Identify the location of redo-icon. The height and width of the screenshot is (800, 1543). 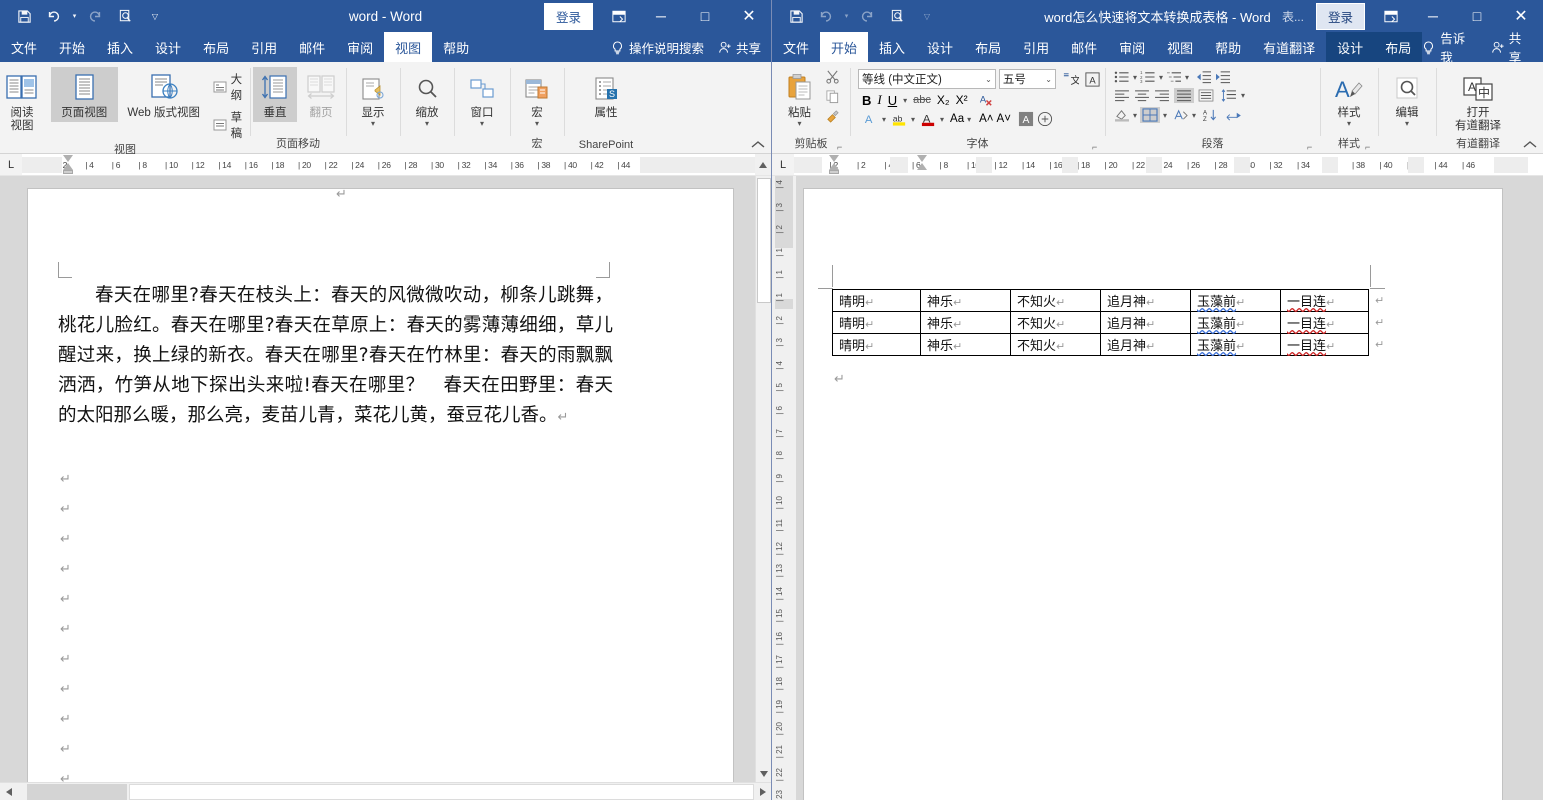
(95, 16).